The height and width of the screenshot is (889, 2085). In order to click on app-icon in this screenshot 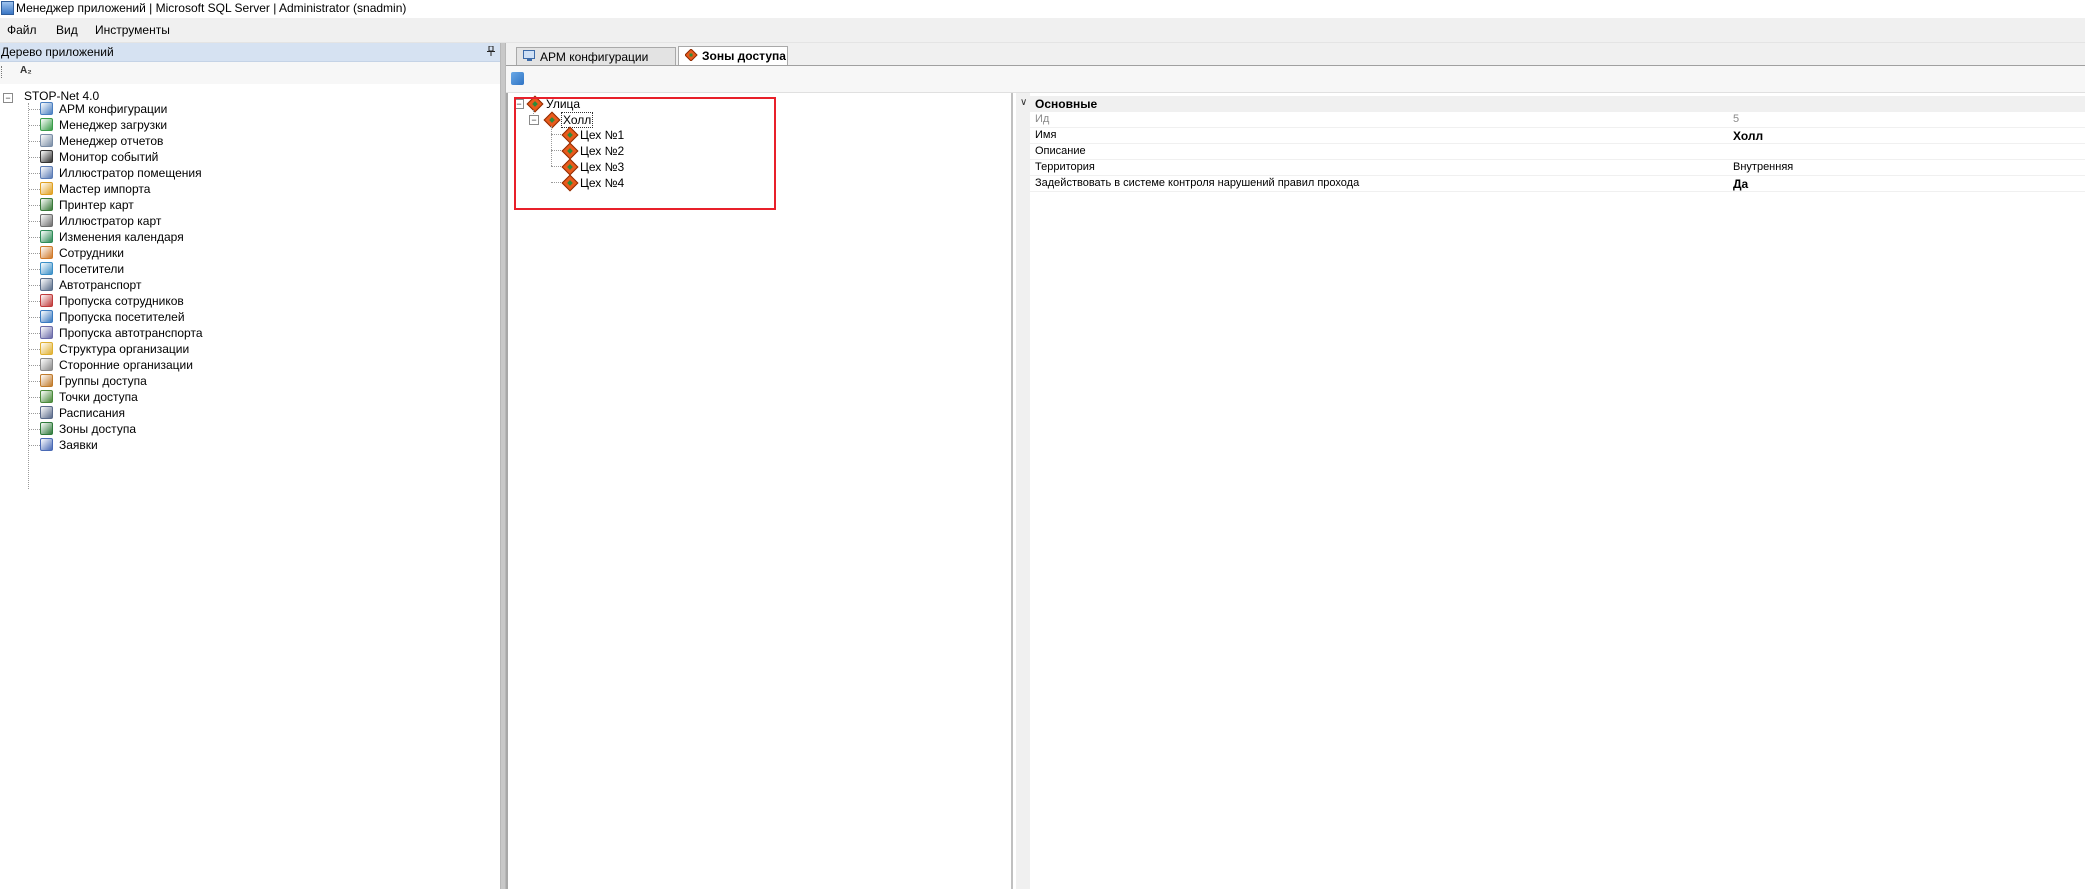, I will do `click(7, 8)`.